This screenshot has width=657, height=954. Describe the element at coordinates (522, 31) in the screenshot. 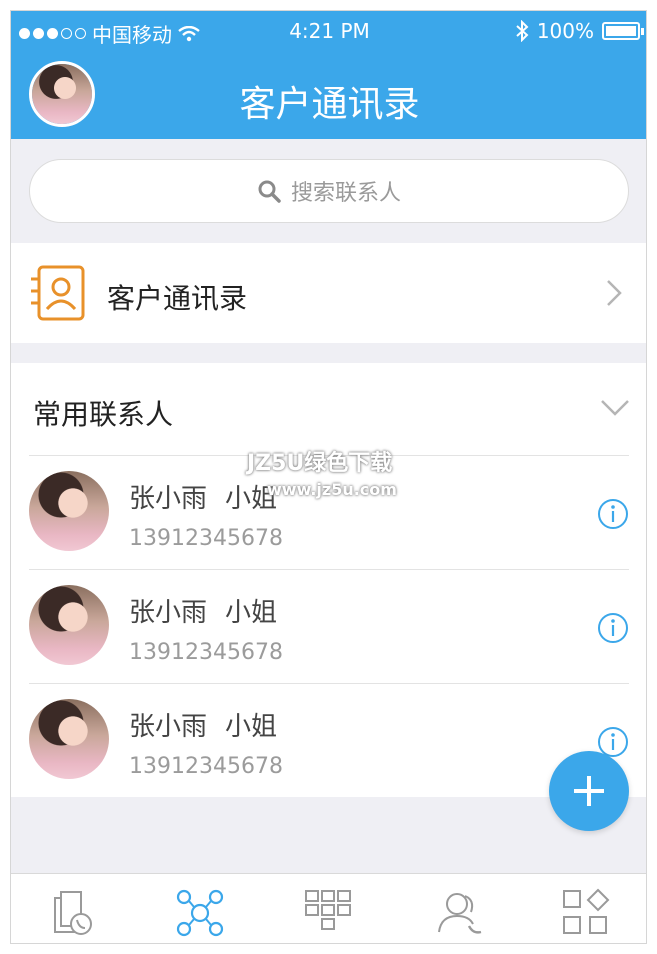

I see `bluetooth-icon` at that location.